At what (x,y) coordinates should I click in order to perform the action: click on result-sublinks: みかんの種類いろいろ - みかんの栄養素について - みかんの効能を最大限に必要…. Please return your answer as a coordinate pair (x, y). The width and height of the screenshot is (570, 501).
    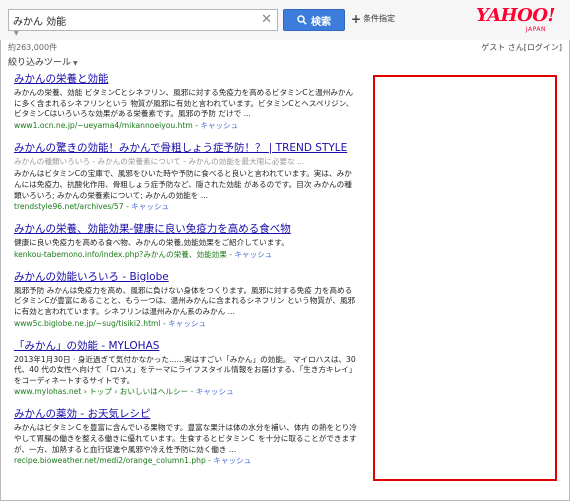
    Looking at the image, I should click on (186, 162).